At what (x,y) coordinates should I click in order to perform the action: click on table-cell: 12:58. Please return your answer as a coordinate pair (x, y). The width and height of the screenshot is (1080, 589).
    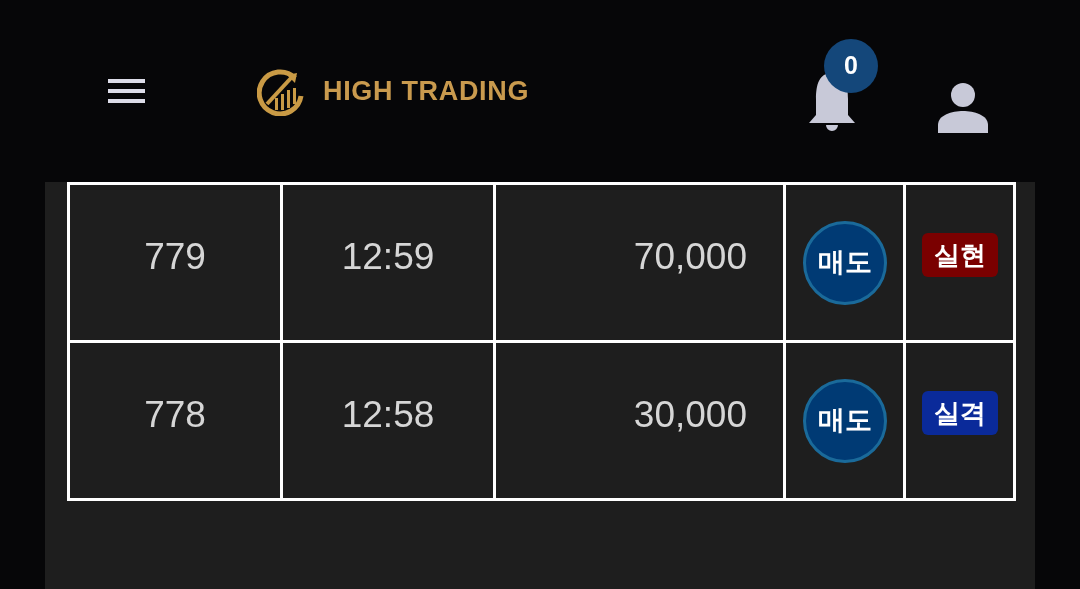
    Looking at the image, I should click on (388, 420).